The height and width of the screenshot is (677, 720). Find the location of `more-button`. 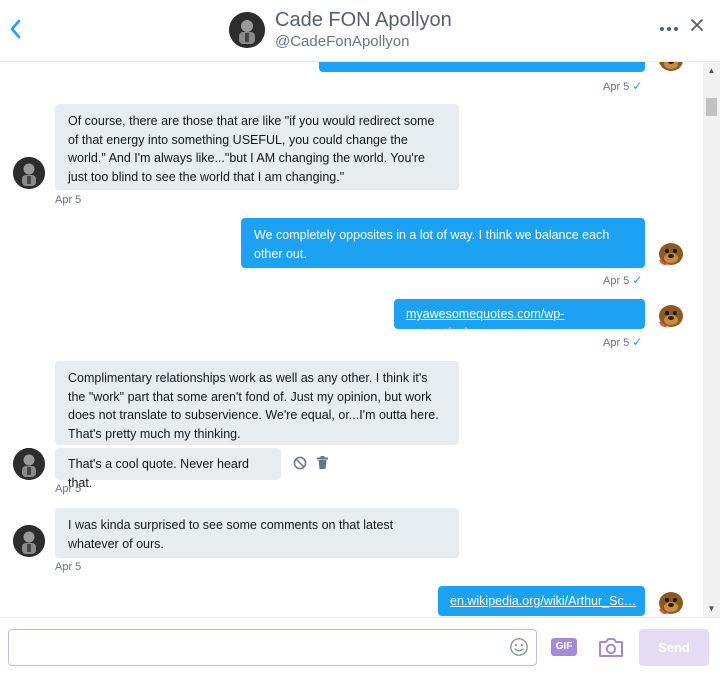

more-button is located at coordinates (669, 28).